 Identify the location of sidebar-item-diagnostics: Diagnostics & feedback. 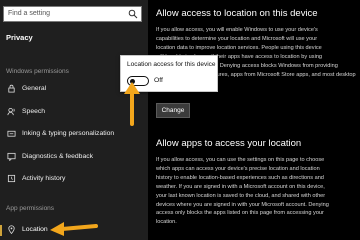
(74, 157).